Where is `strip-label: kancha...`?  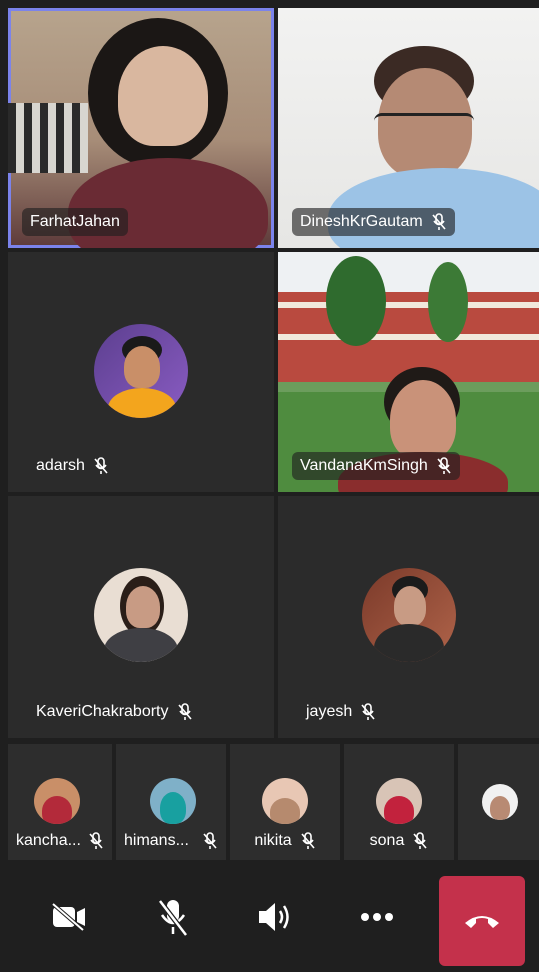 strip-label: kancha... is located at coordinates (60, 841).